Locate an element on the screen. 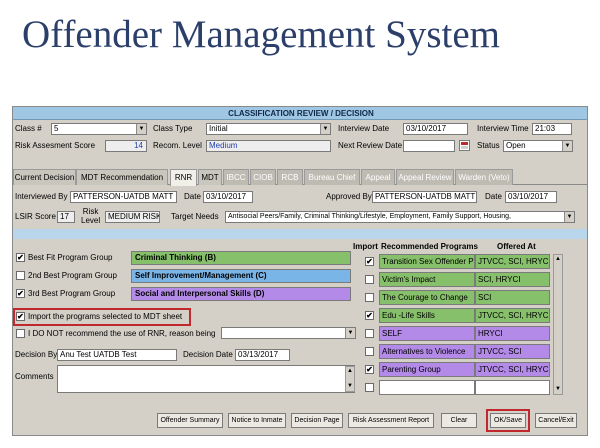 This screenshot has height=448, width=600. reason-select: ▼ is located at coordinates (288, 333).